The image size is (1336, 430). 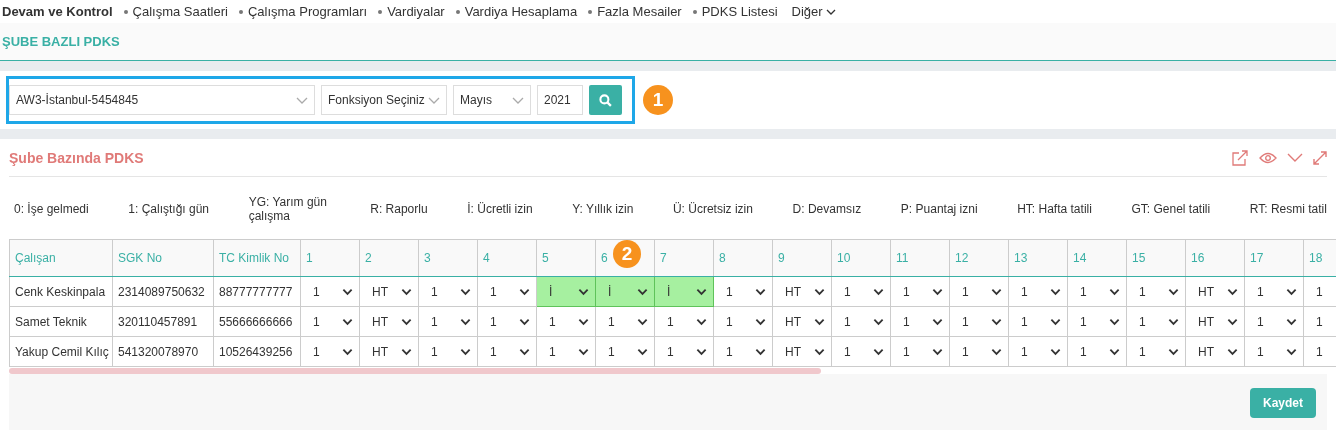 I want to click on export-icon, so click(x=1240, y=157).